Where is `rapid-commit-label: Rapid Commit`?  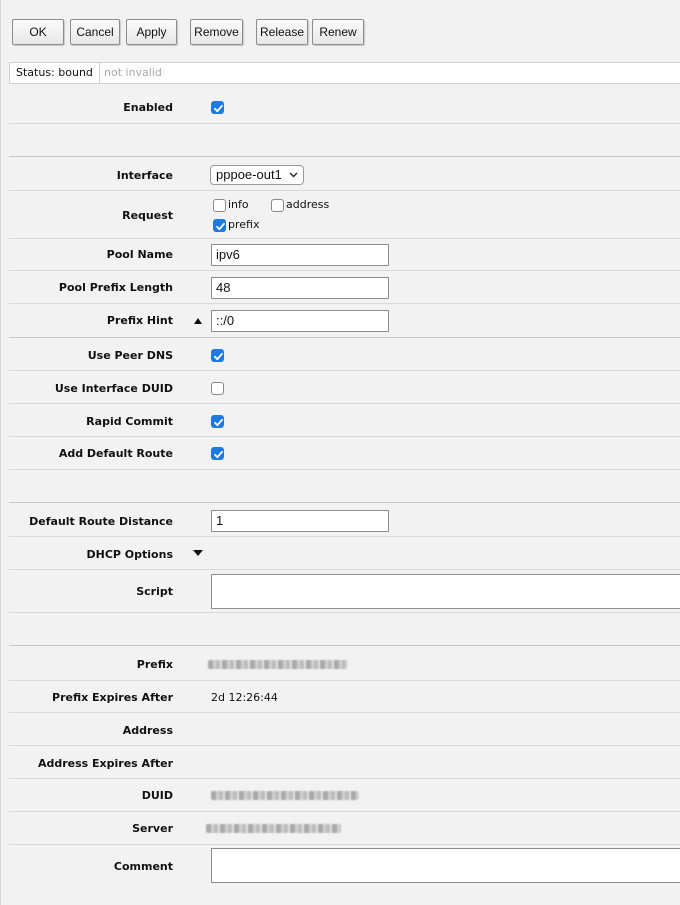
rapid-commit-label: Rapid Commit is located at coordinates (129, 421).